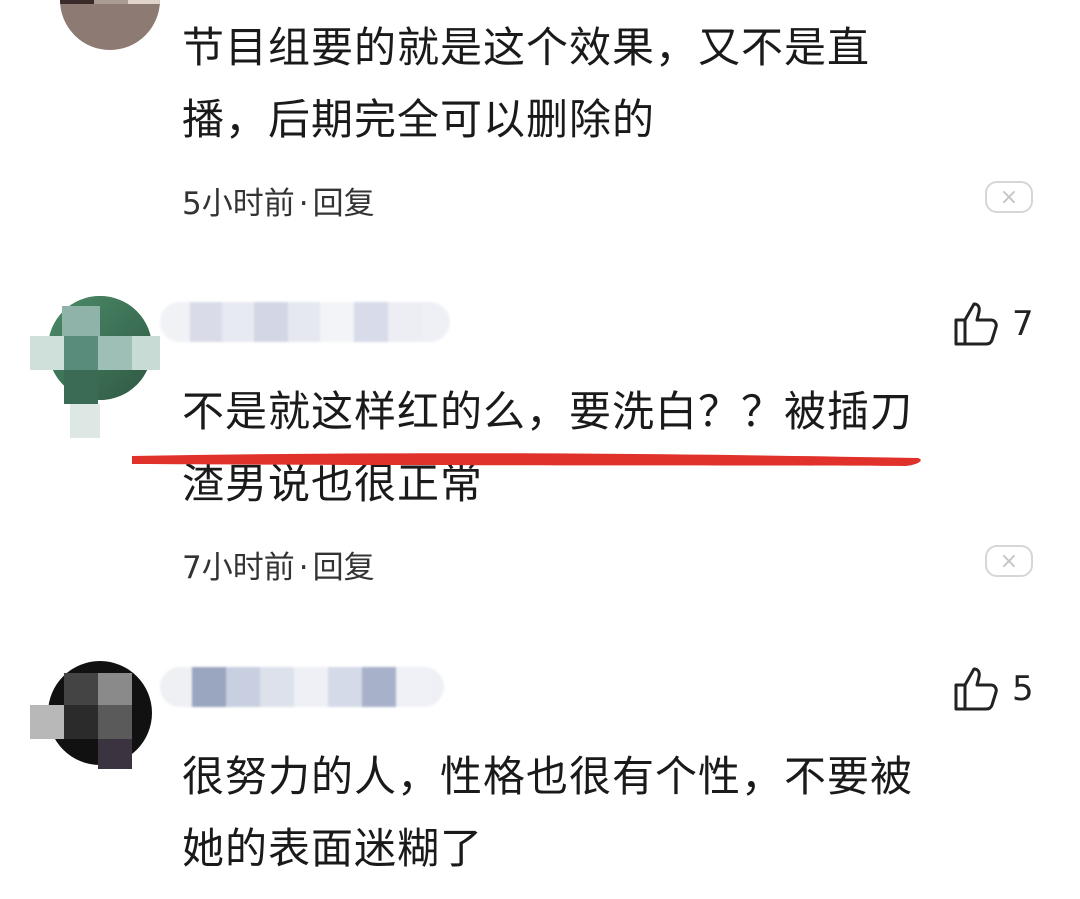  I want to click on comment-text: 节目组要的就是这个效果，又不是直 播，后期完全可以删除的, so click(597, 84).